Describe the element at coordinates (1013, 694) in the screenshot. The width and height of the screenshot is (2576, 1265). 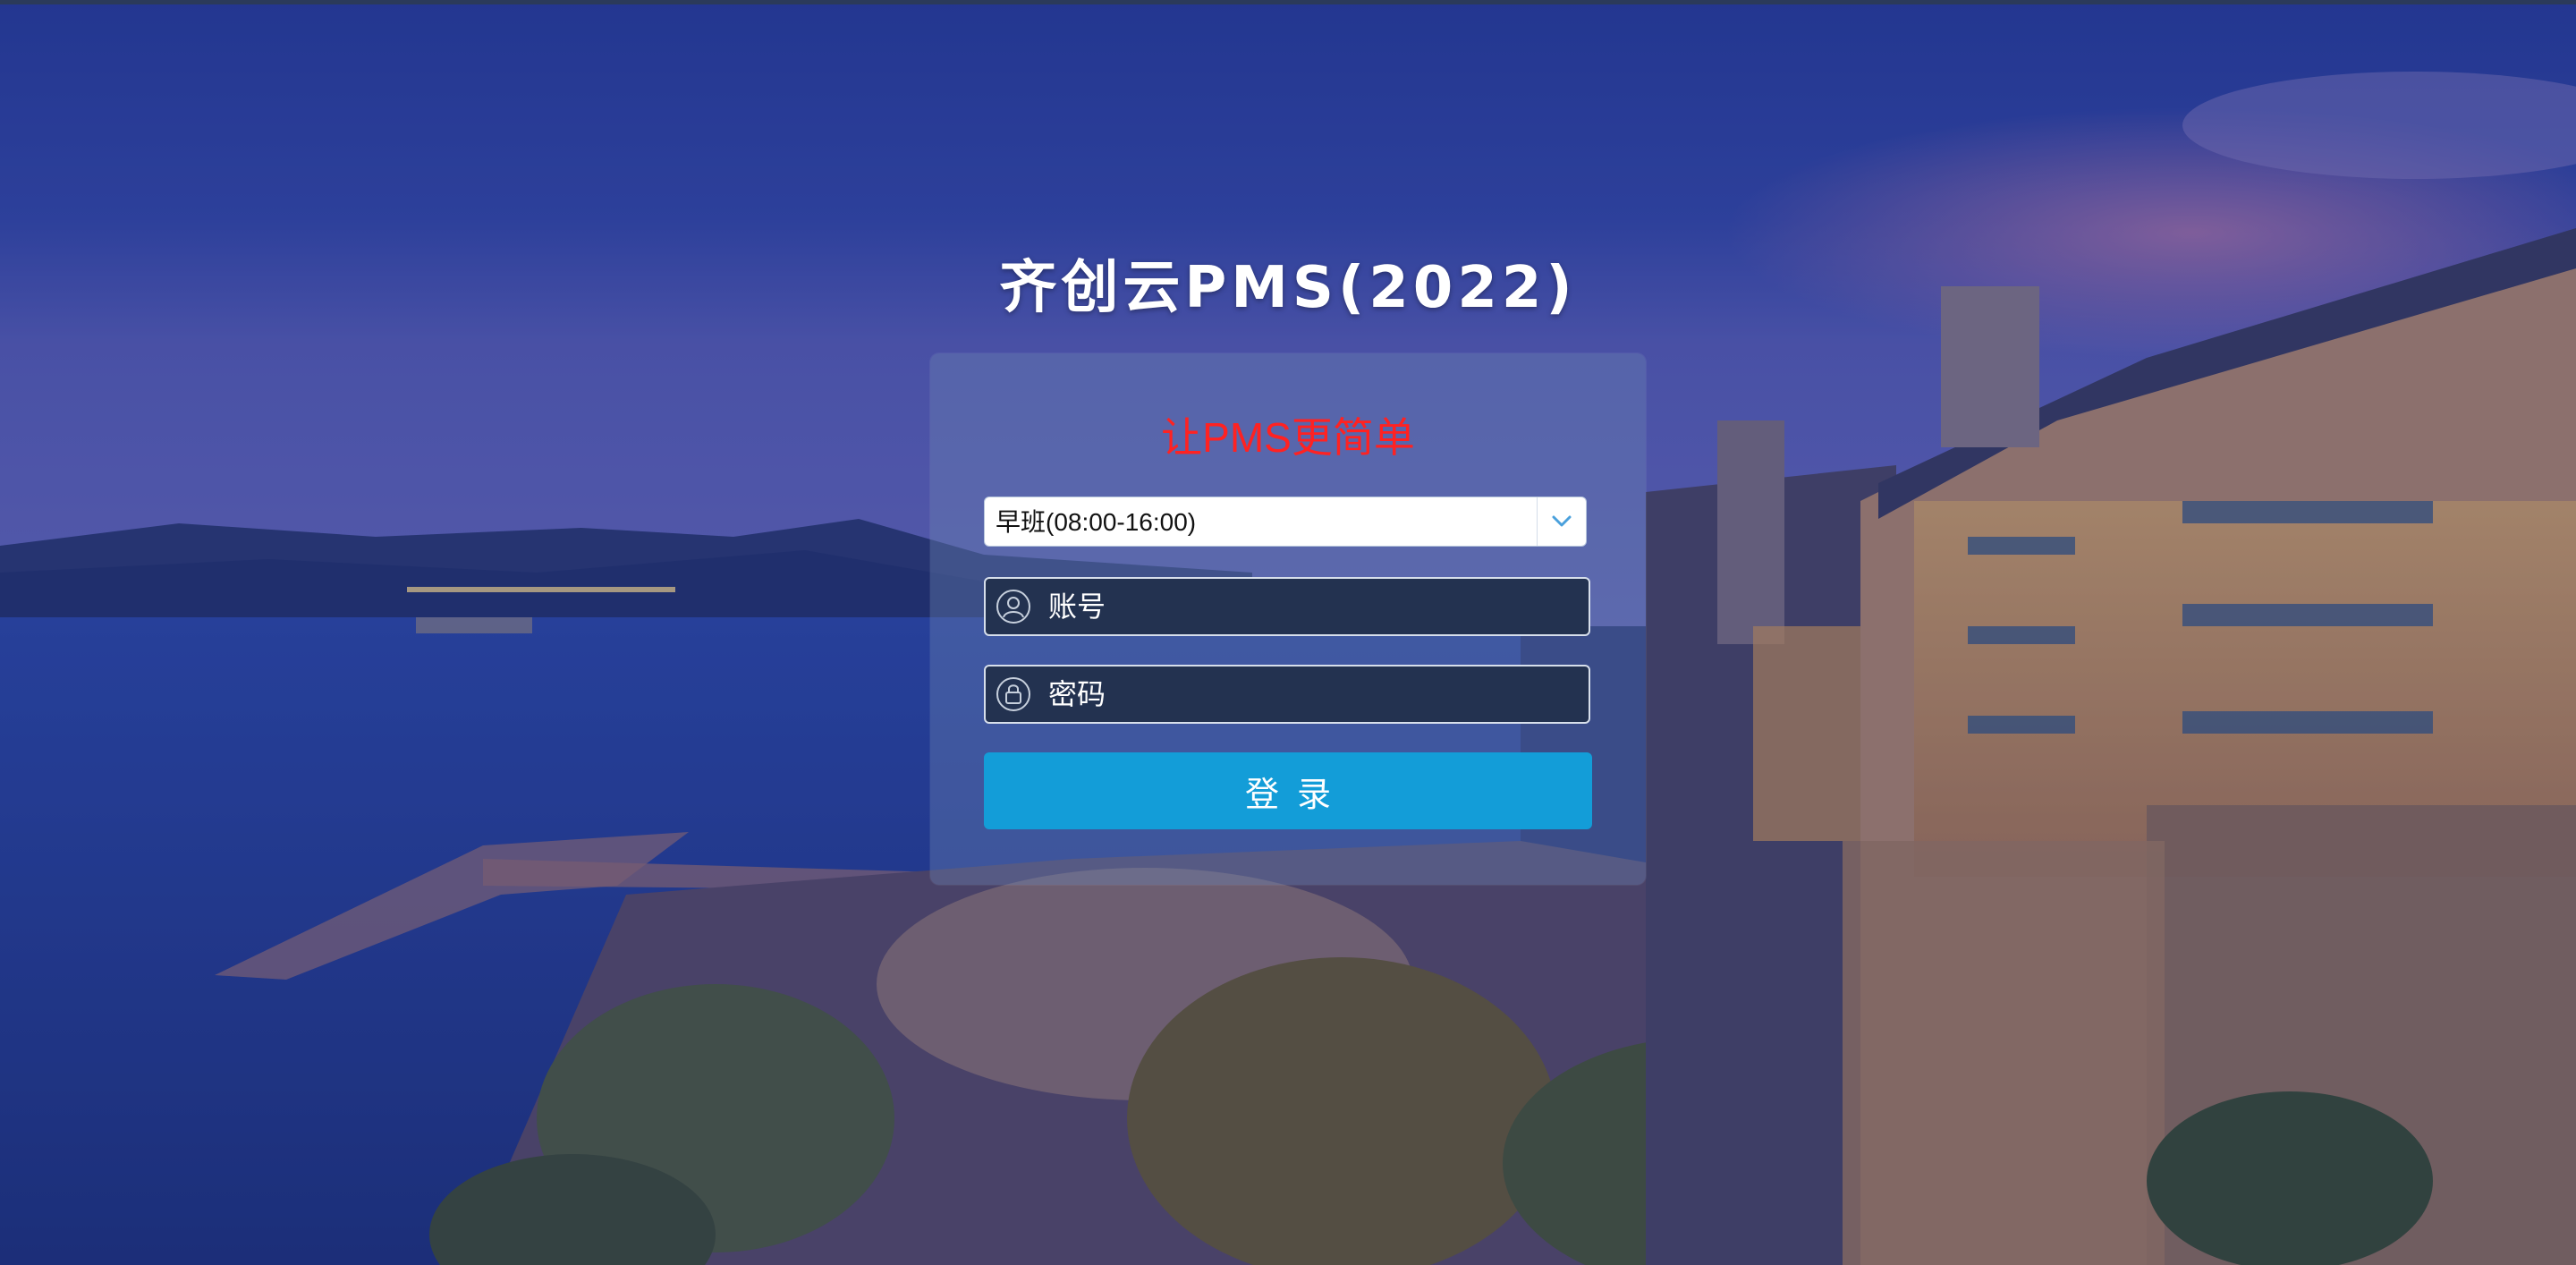
I see `lock-icon` at that location.